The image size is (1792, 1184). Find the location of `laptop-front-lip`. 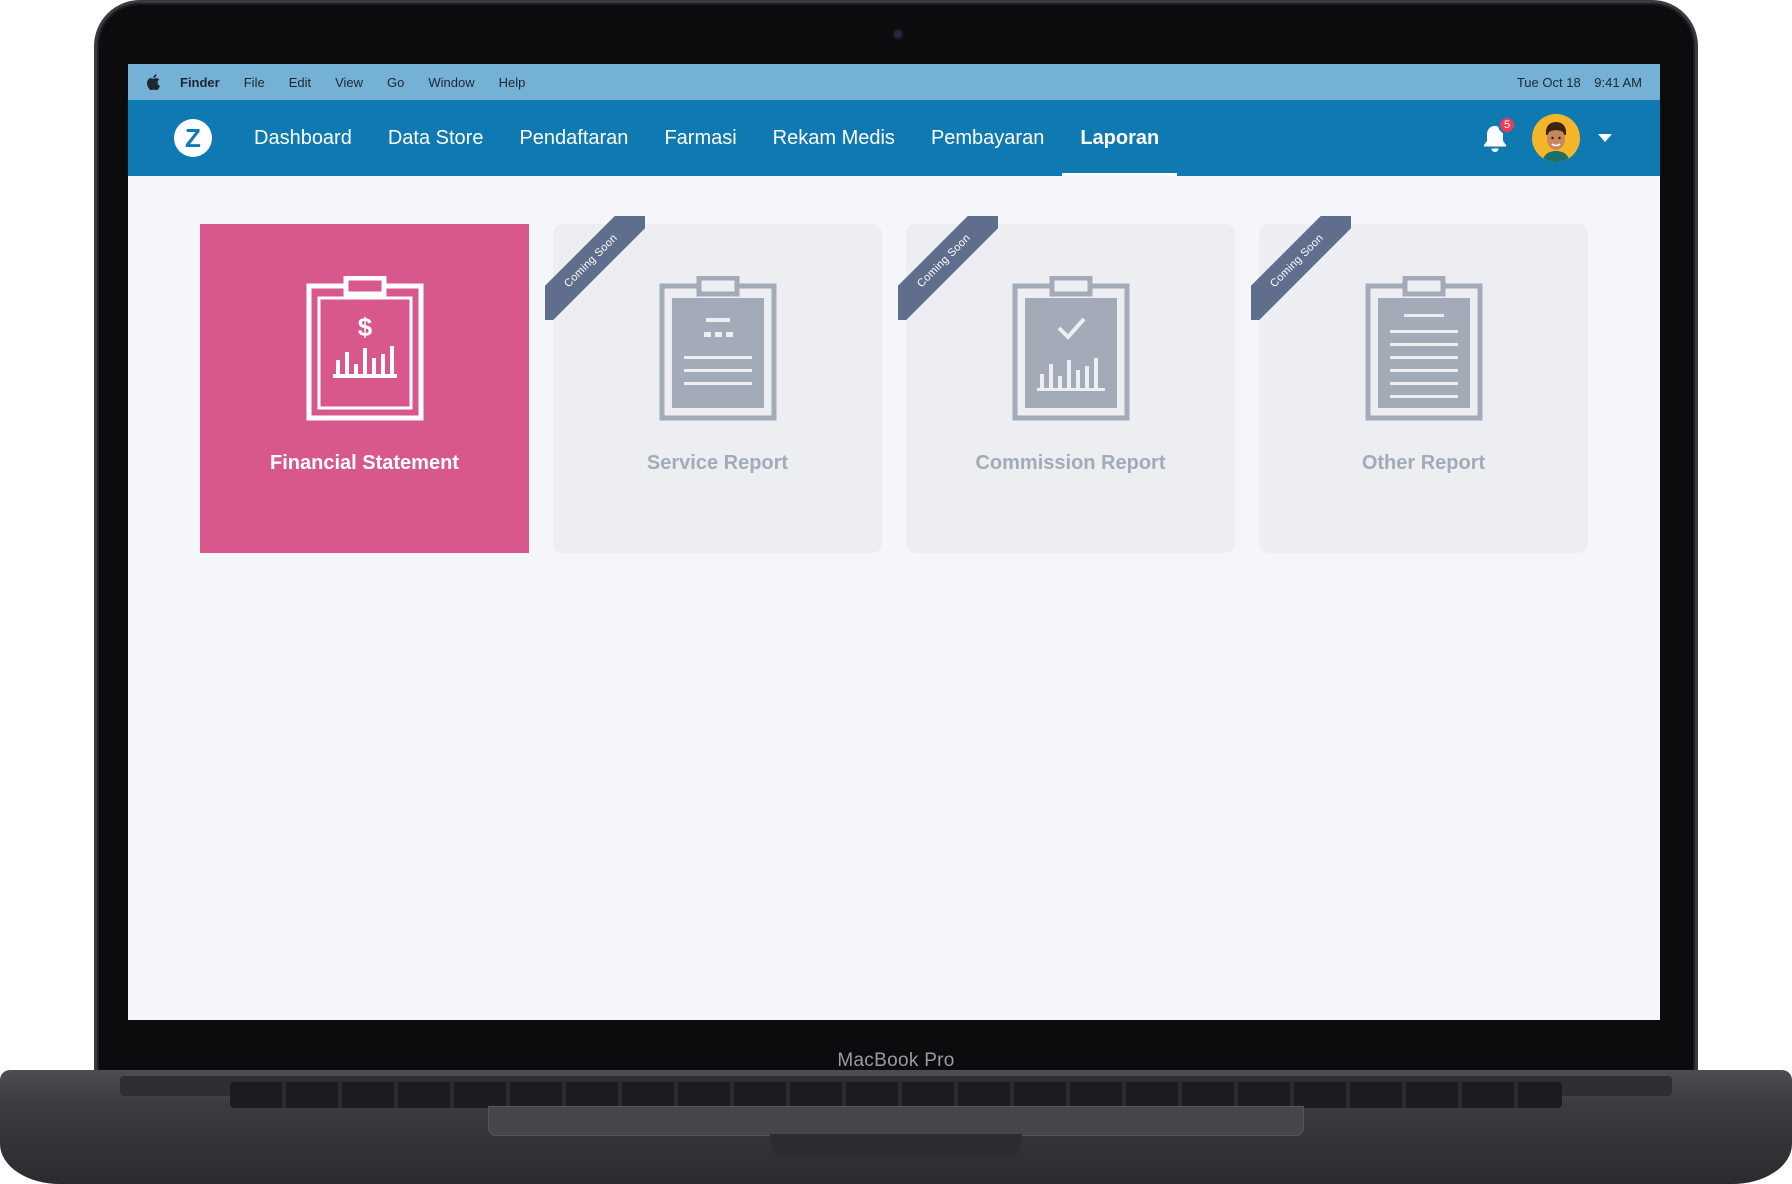

laptop-front-lip is located at coordinates (896, 1121).